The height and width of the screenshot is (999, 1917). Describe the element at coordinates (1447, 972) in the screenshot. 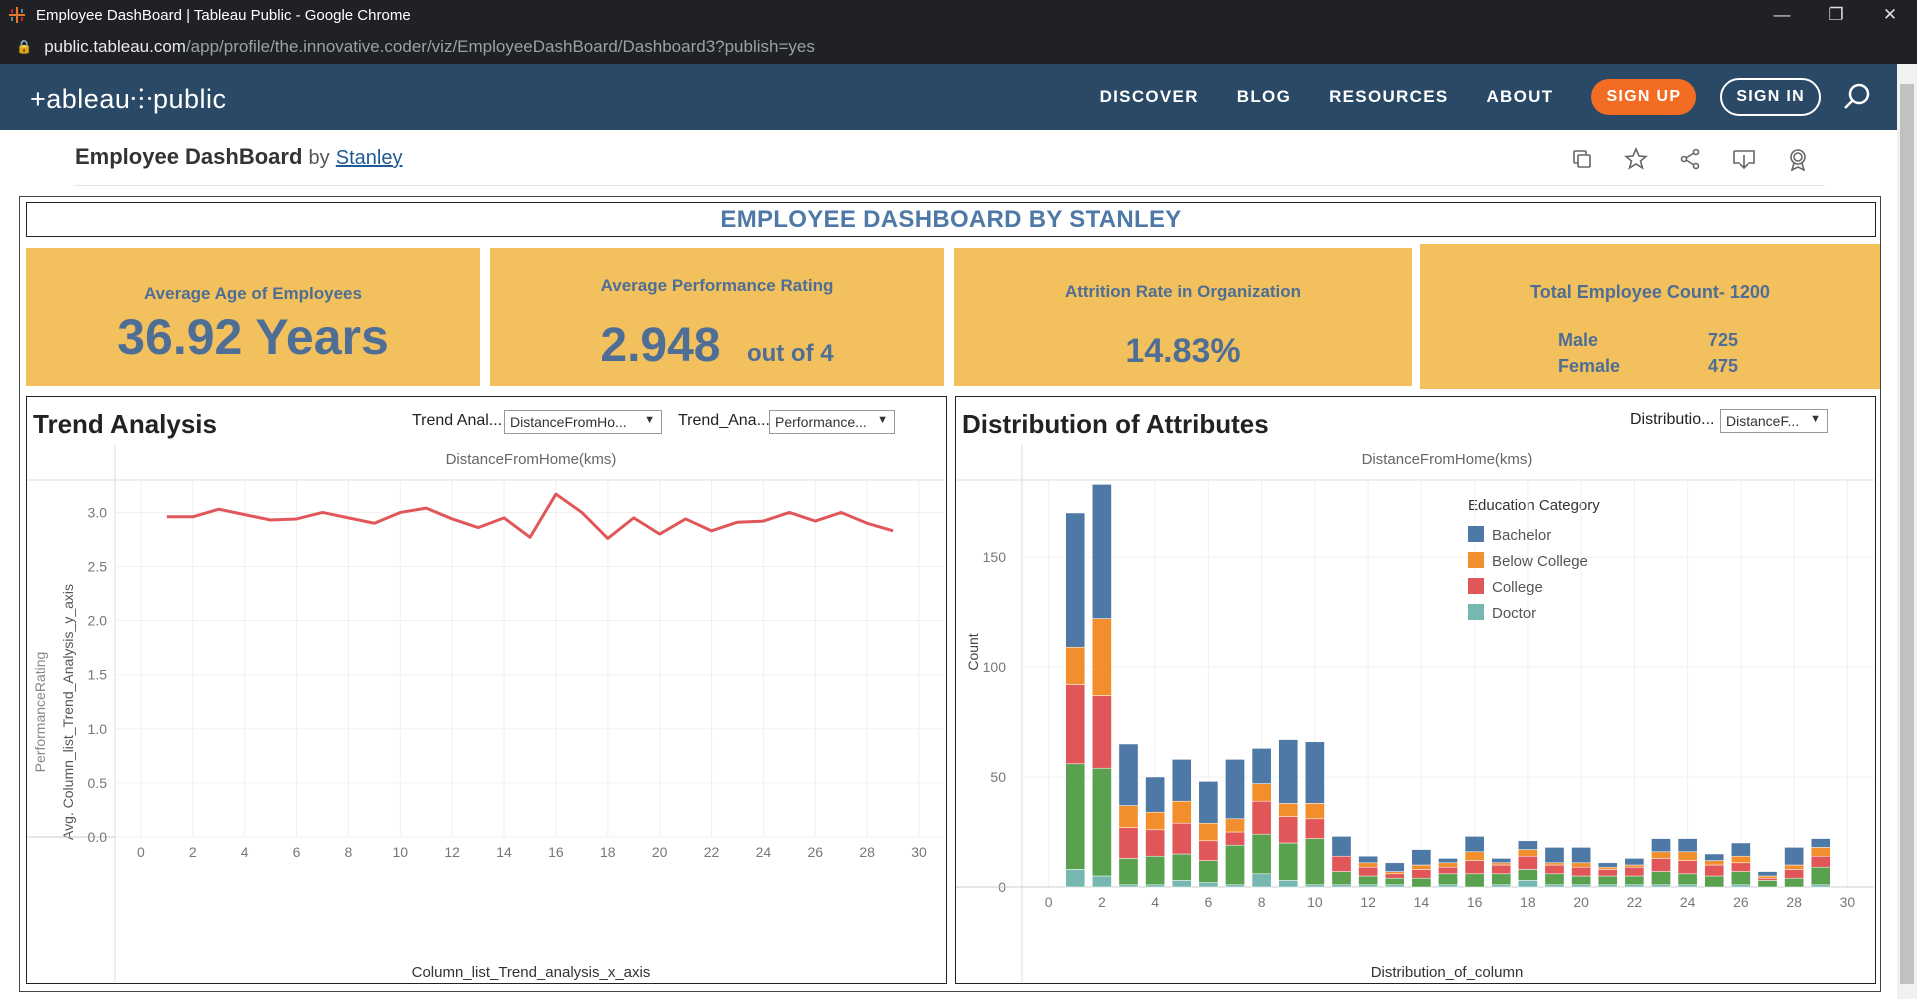

I see `dist-x-axis-label: Distribution_of_column` at that location.